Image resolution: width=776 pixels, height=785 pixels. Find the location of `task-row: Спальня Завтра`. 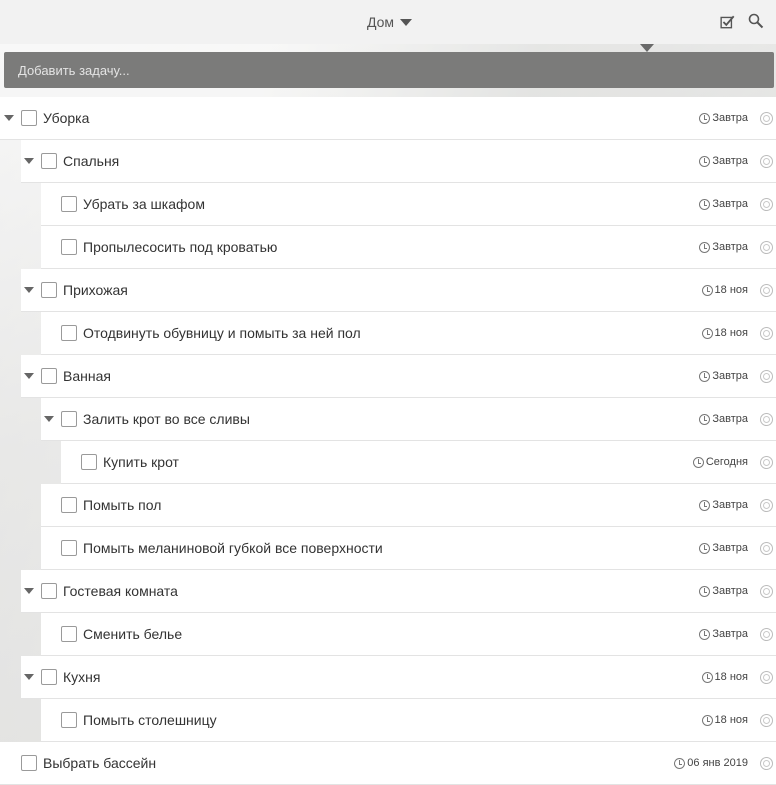

task-row: Спальня Завтра is located at coordinates (398, 161).